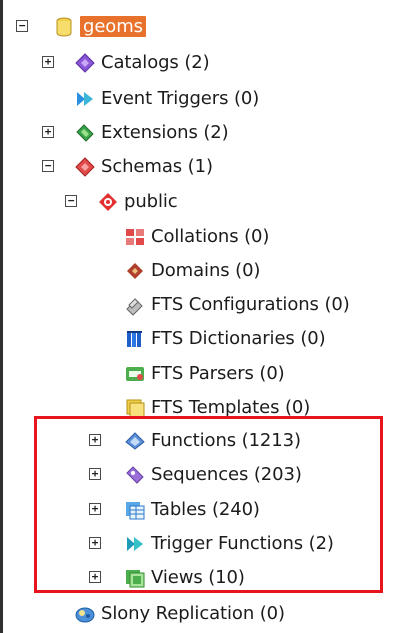 The image size is (402, 633). Describe the element at coordinates (206, 270) in the screenshot. I see `tree-item-label-domains: Domains (0)` at that location.